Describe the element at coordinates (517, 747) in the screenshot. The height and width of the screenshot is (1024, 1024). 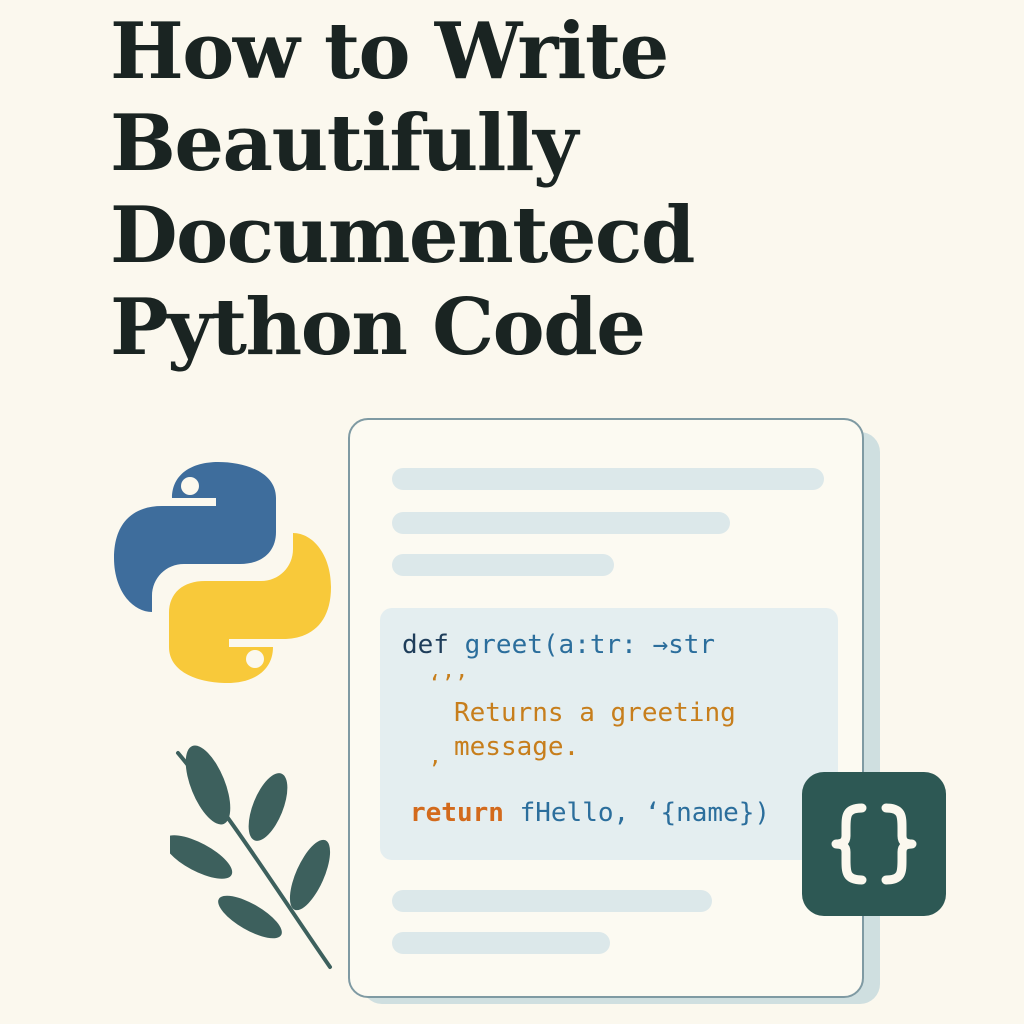
I see `docstring-text-2: message.` at that location.